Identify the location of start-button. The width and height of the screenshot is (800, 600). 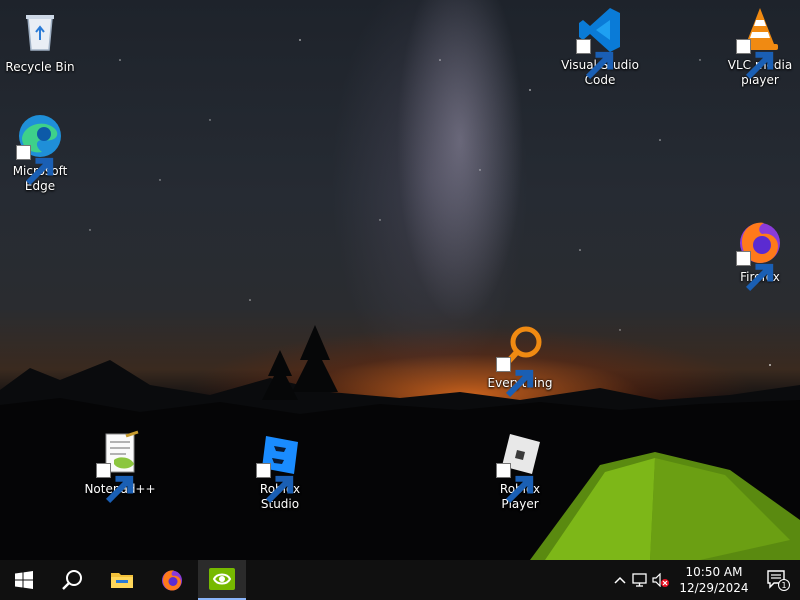
(24, 580).